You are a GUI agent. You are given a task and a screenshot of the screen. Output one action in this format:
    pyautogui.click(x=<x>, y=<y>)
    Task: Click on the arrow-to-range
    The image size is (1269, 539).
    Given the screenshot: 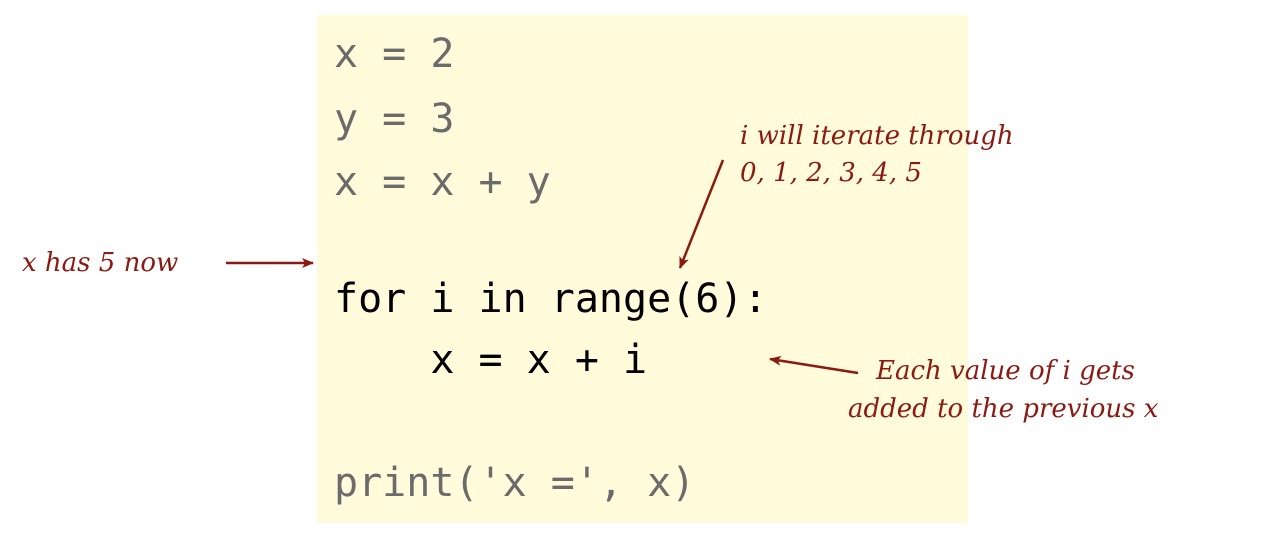 What is the action you would take?
    pyautogui.click(x=701, y=214)
    